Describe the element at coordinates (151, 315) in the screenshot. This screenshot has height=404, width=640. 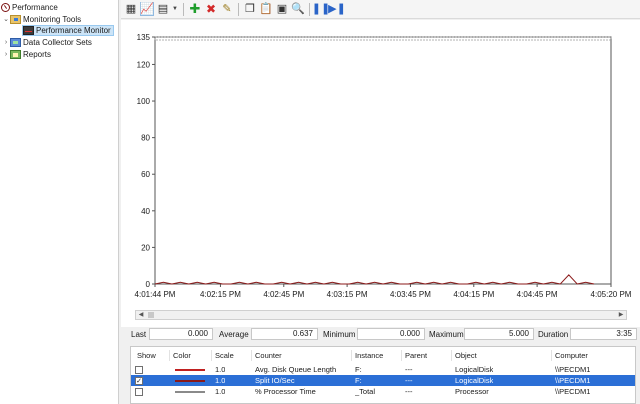
I see `scroll-thumb` at that location.